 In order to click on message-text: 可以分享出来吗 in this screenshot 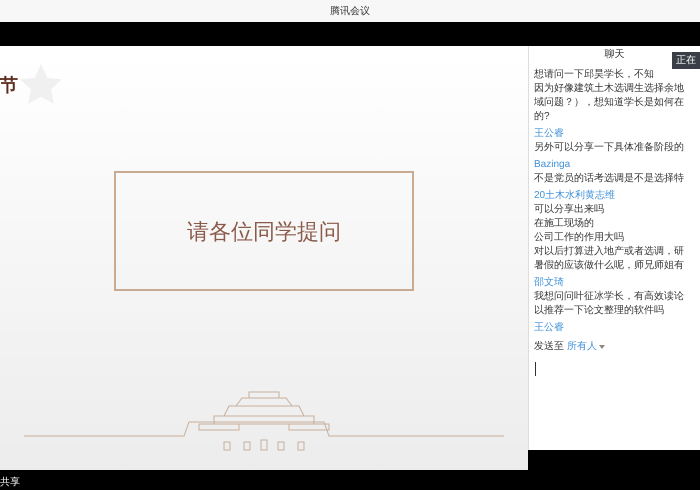, I will do `click(569, 210)`.